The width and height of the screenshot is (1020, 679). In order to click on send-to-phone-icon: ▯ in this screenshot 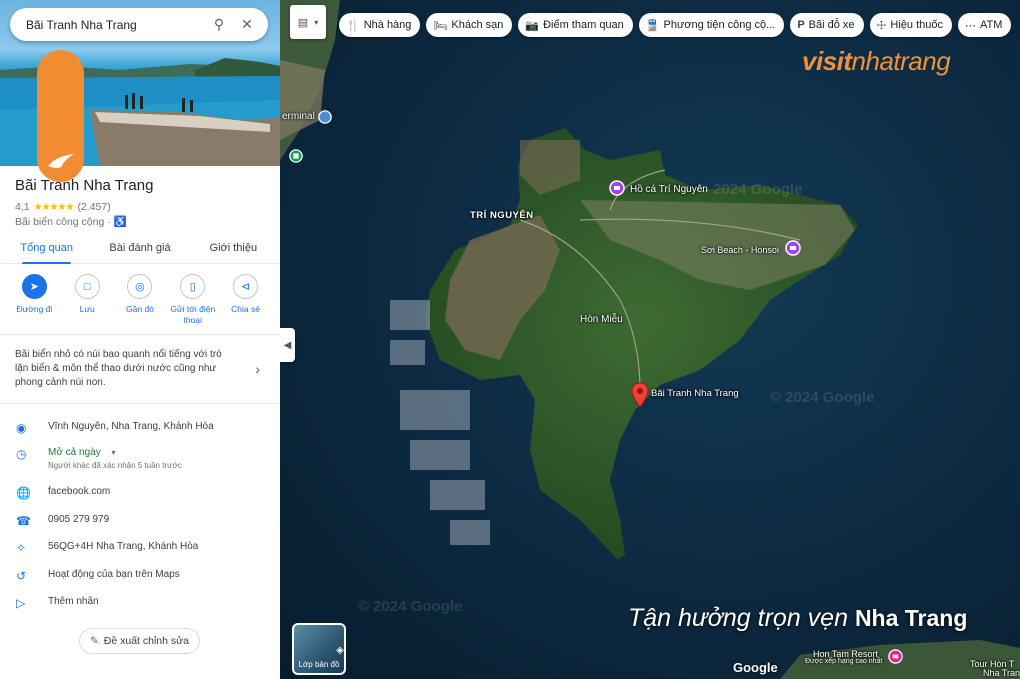, I will do `click(193, 286)`.